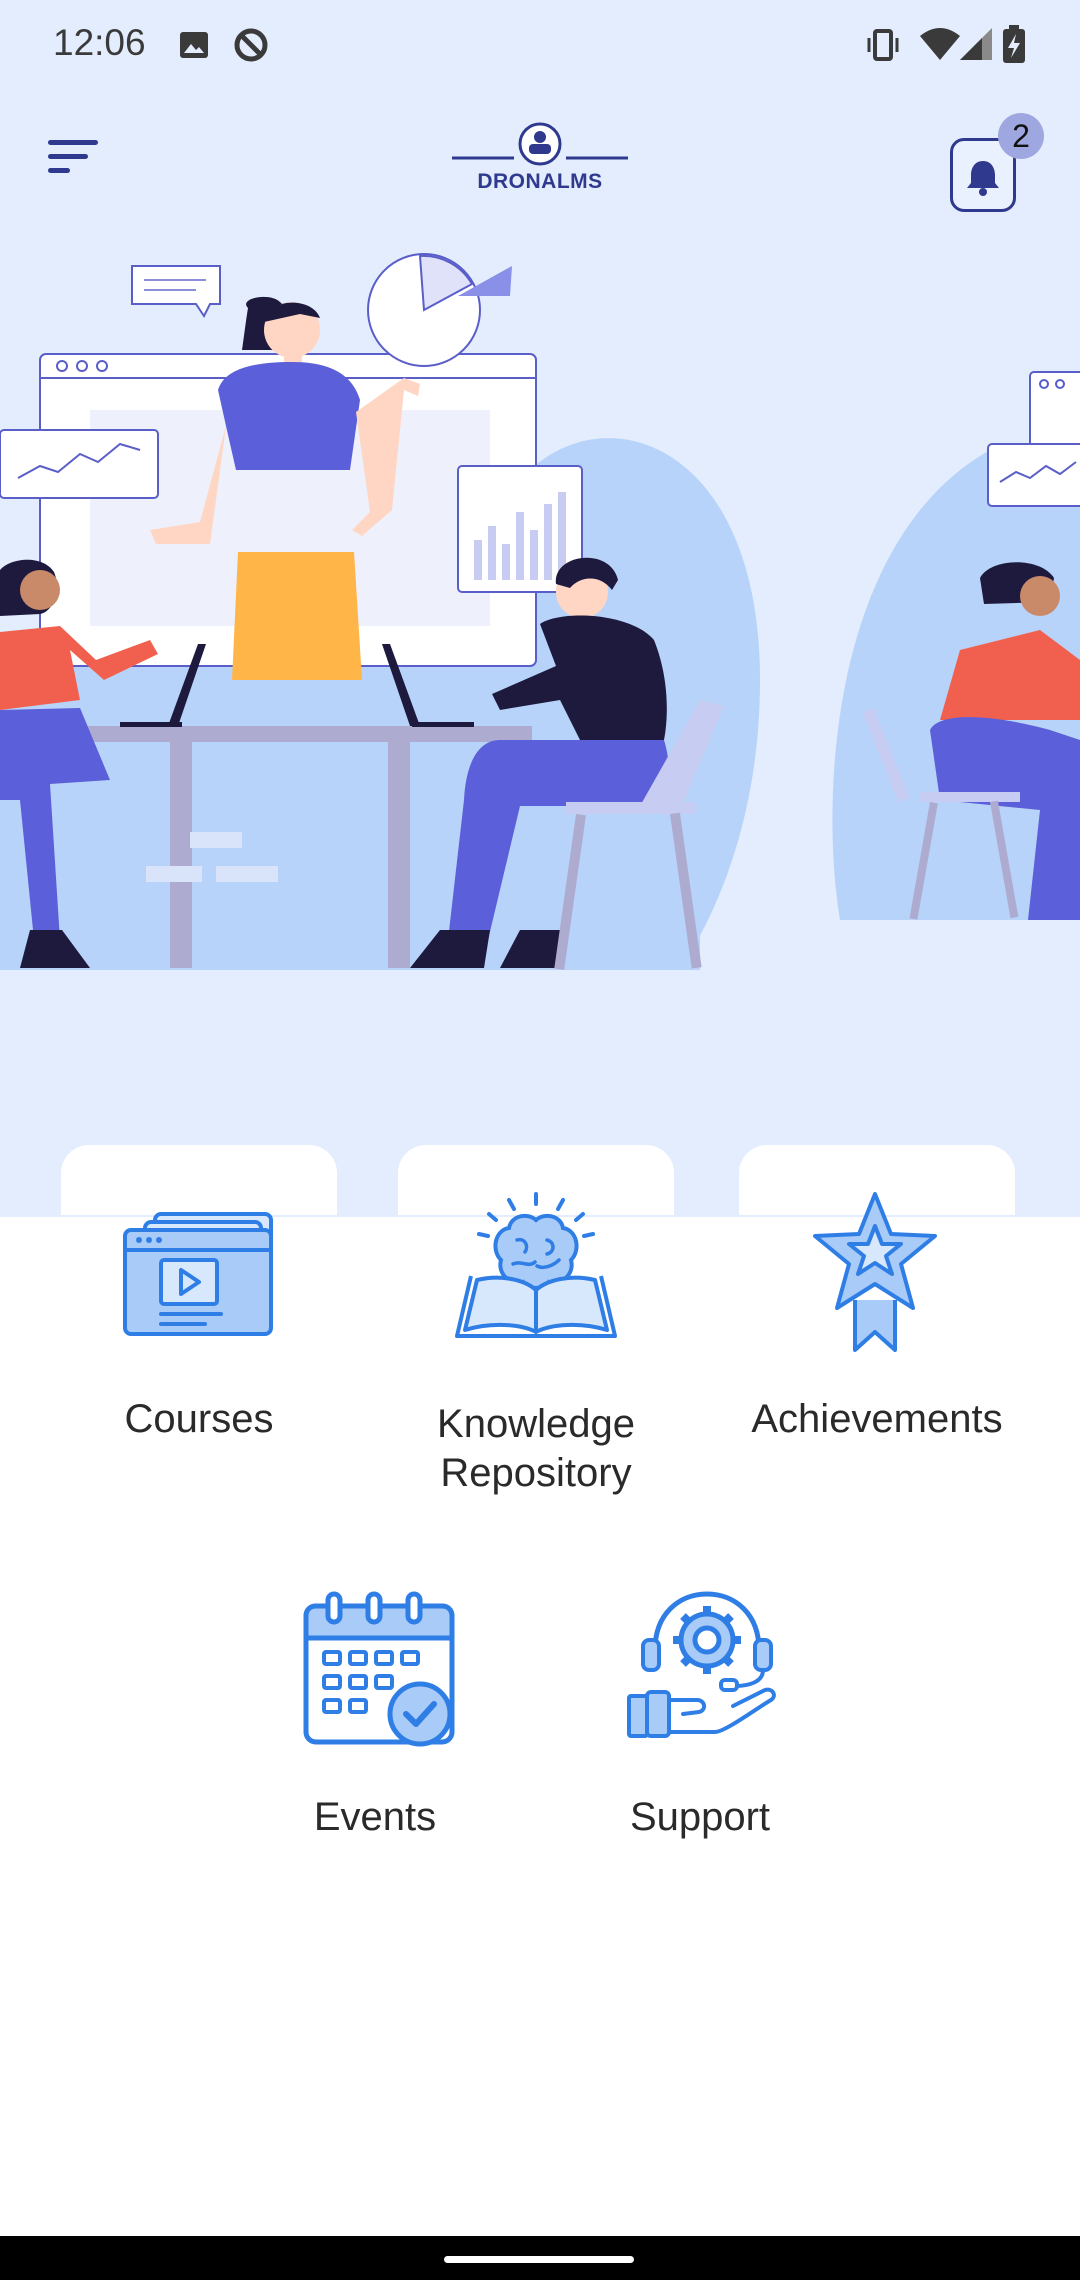 The image size is (1080, 2280). Describe the element at coordinates (379, 1669) in the screenshot. I see `calendar-check-icon` at that location.